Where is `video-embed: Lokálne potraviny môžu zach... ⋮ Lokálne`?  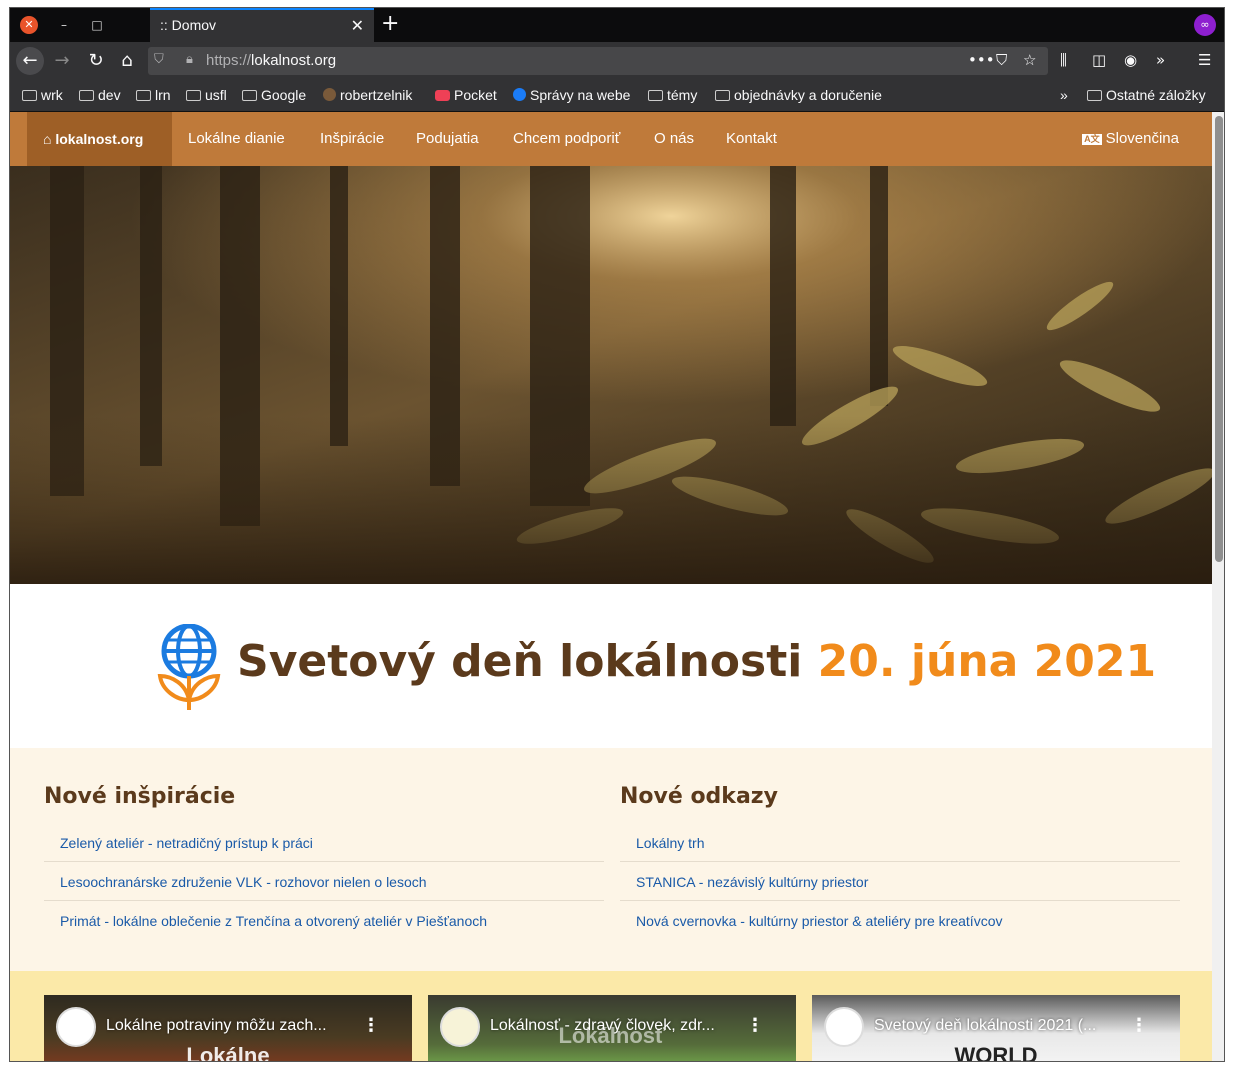 video-embed: Lokálne potraviny môžu zach... ⋮ Lokálne is located at coordinates (228, 1028).